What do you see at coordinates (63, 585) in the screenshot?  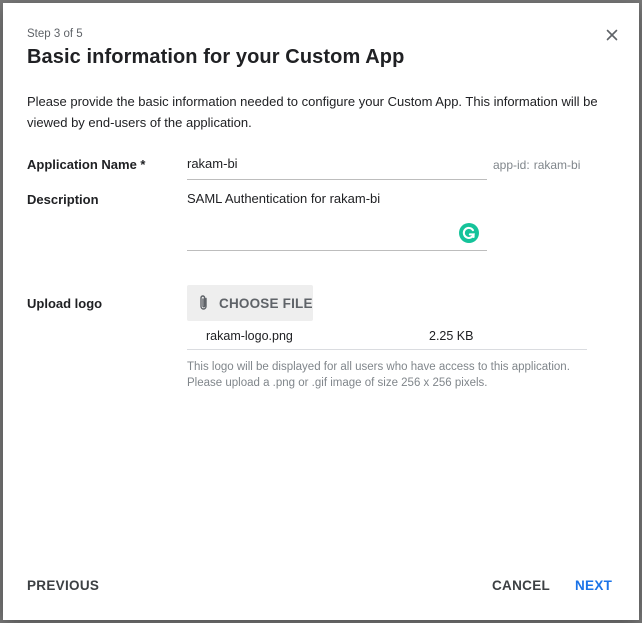 I see `previous-button: PREVIOUS` at bounding box center [63, 585].